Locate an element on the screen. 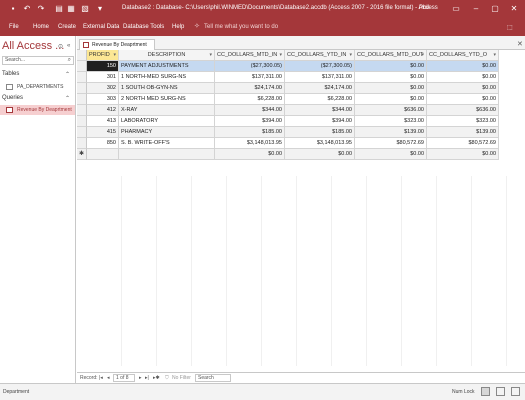  column-header: CC_DOLLARS_YTD_IN ▾ is located at coordinates (320, 55).